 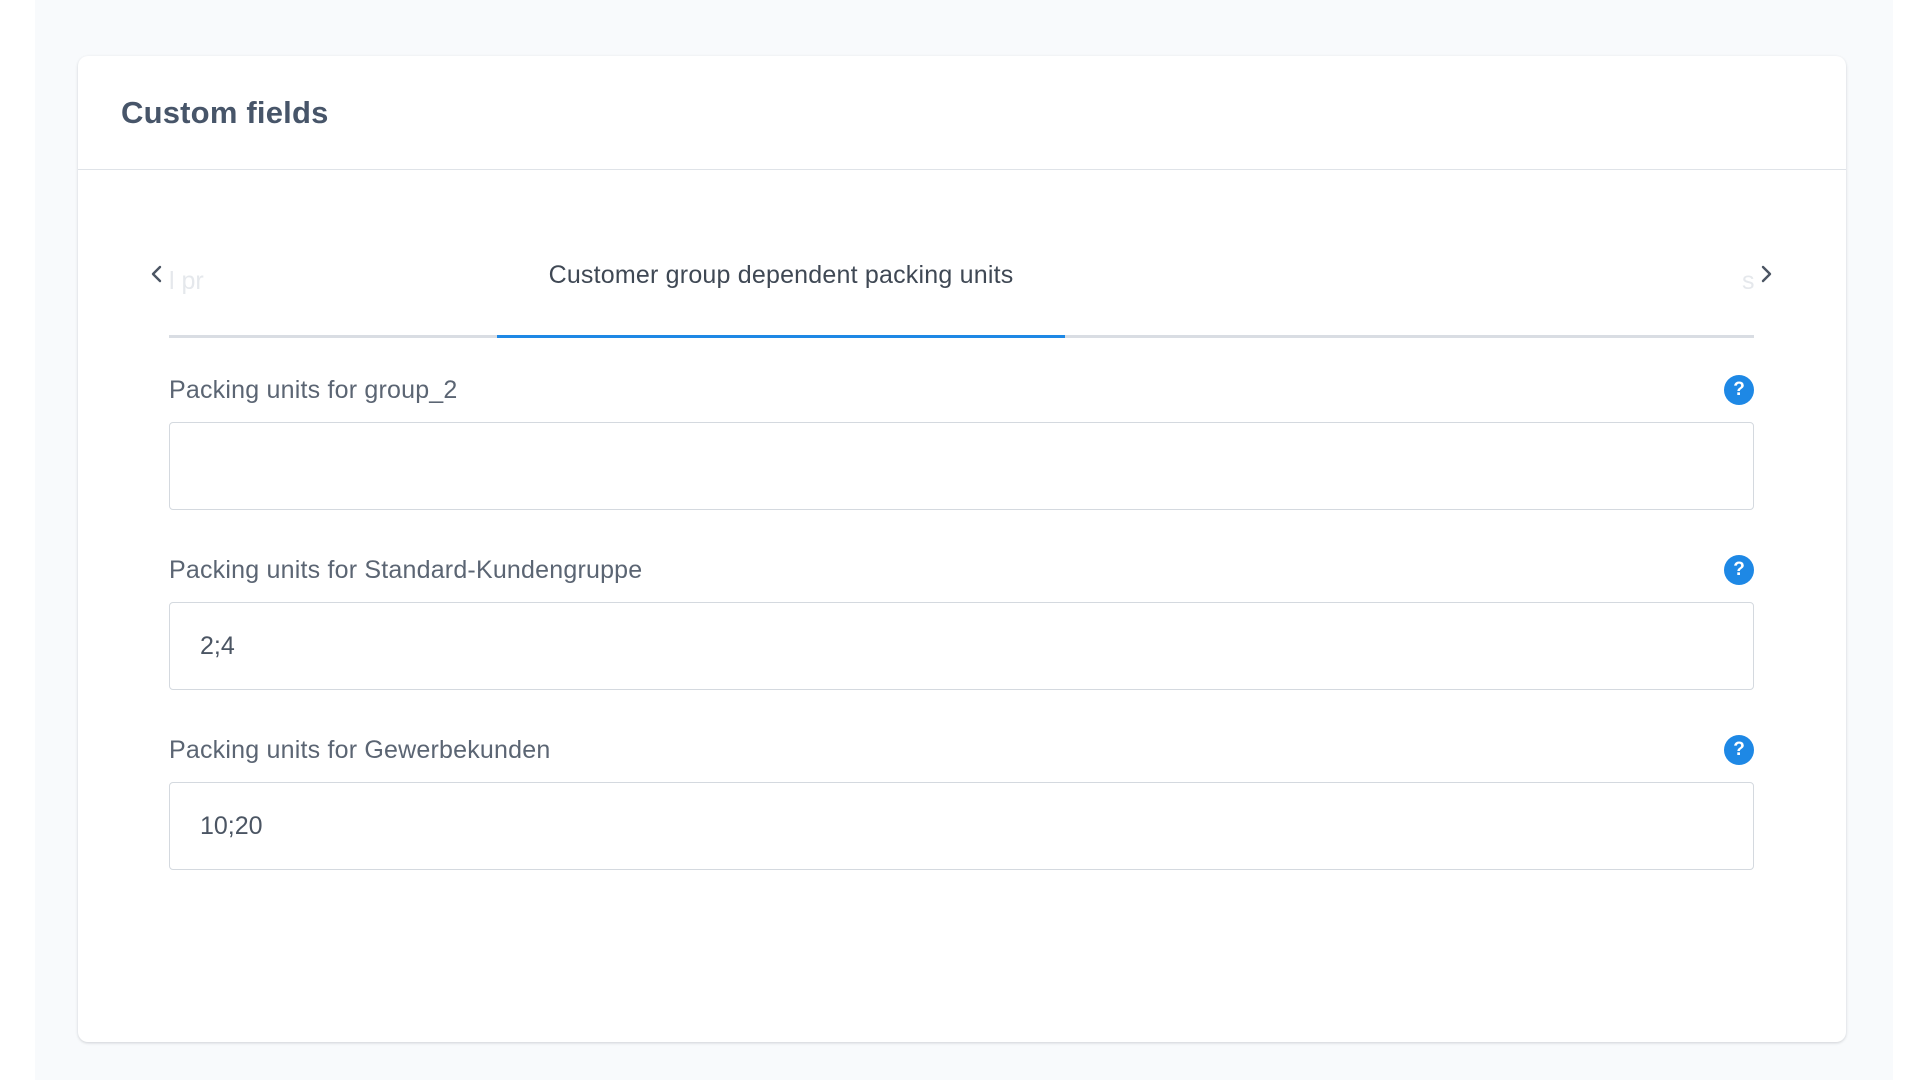 What do you see at coordinates (781, 299) in the screenshot?
I see `tab-customer-group-packing-units: Customer group dependent packing units` at bounding box center [781, 299].